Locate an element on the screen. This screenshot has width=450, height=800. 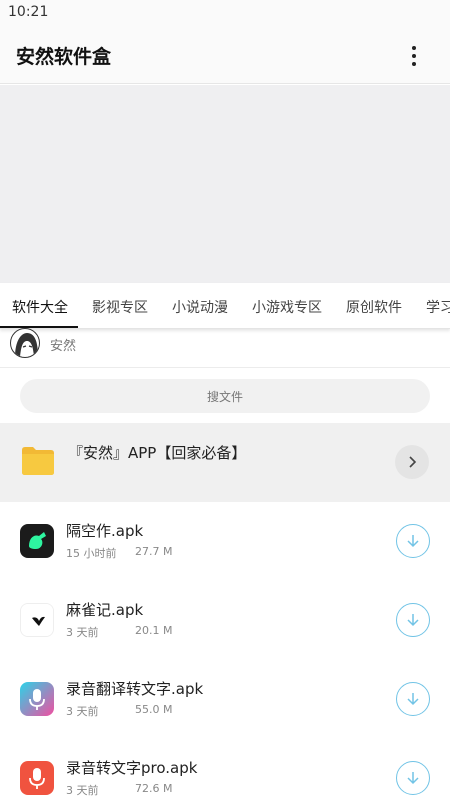
file-row: 录音翻译转文字.apk 3 天前 55.0 M is located at coordinates (225, 699).